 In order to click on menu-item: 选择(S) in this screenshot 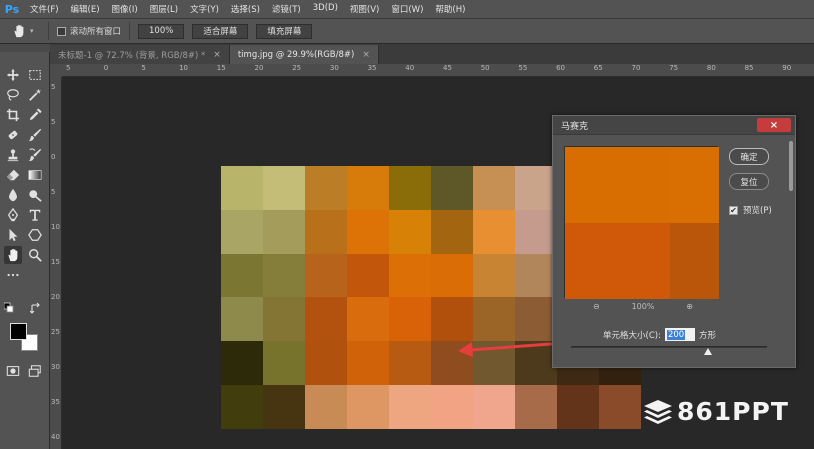, I will do `click(245, 9)`.